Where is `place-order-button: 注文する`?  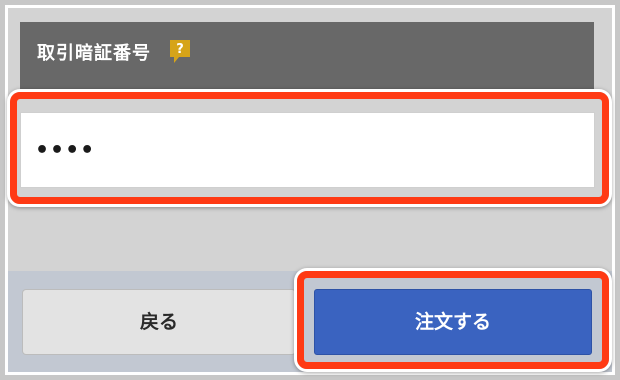
place-order-button: 注文する is located at coordinates (453, 322).